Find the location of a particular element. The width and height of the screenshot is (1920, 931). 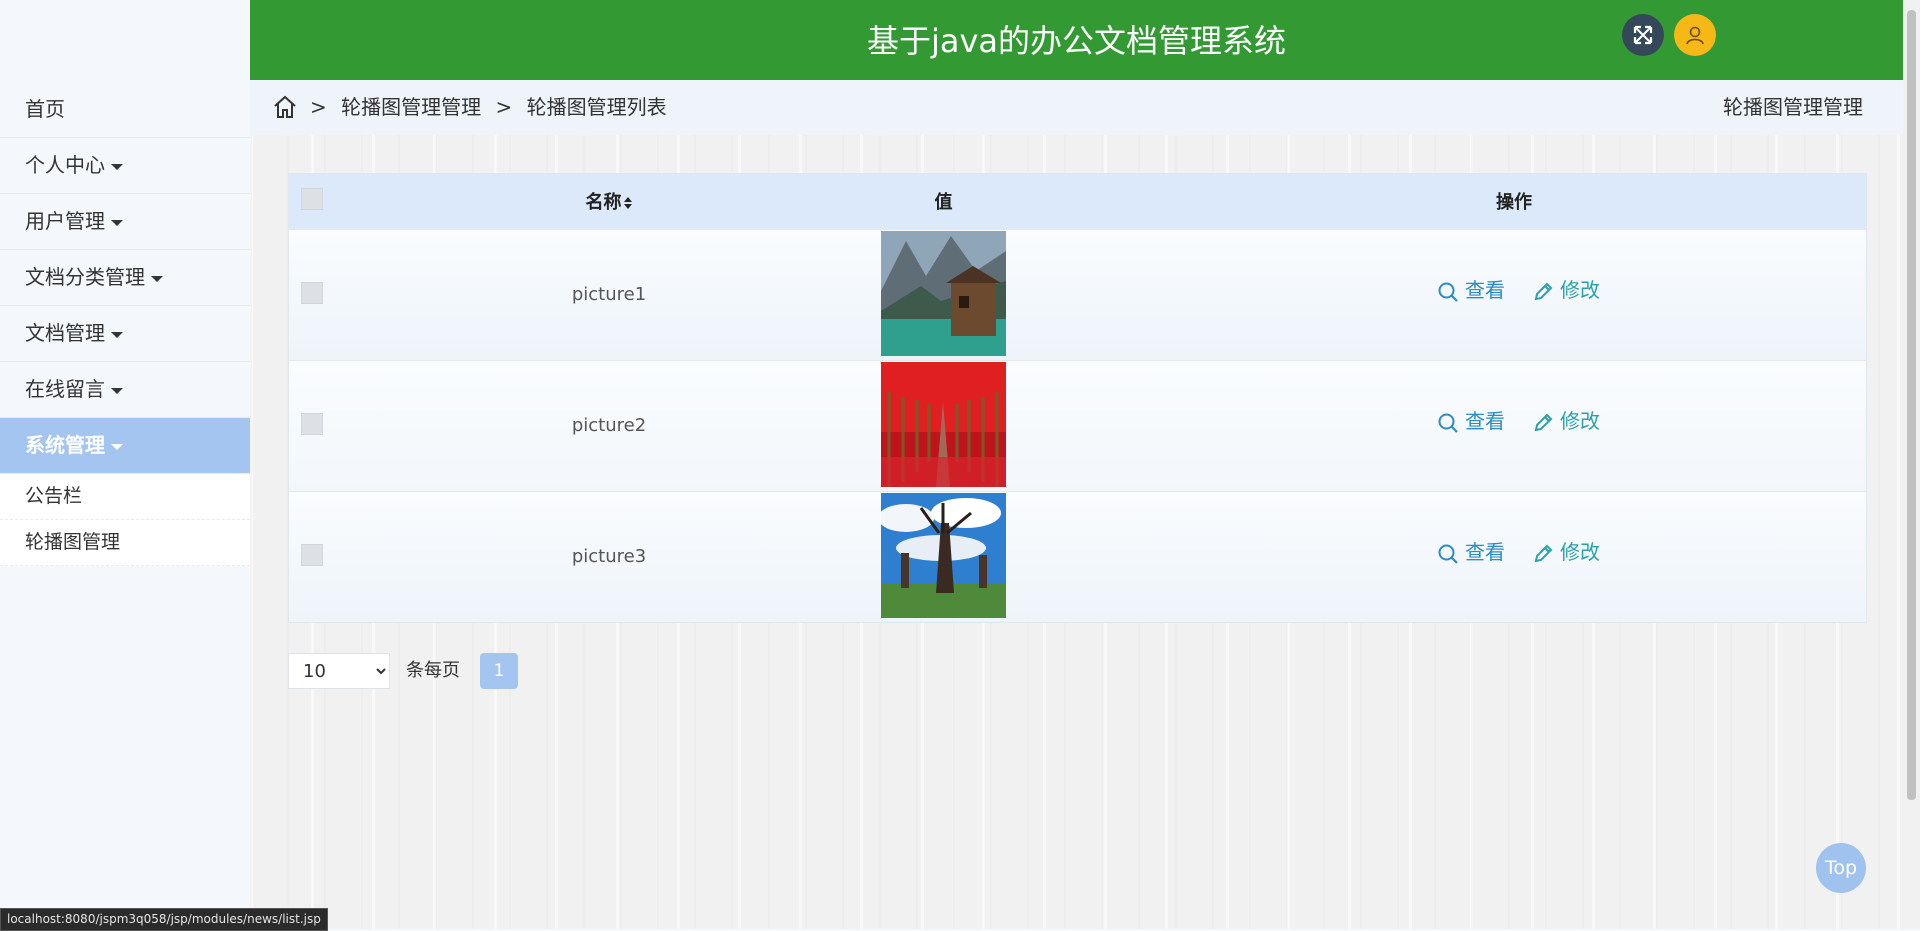

table-row: picture3 查看 修改 is located at coordinates (1077, 556).